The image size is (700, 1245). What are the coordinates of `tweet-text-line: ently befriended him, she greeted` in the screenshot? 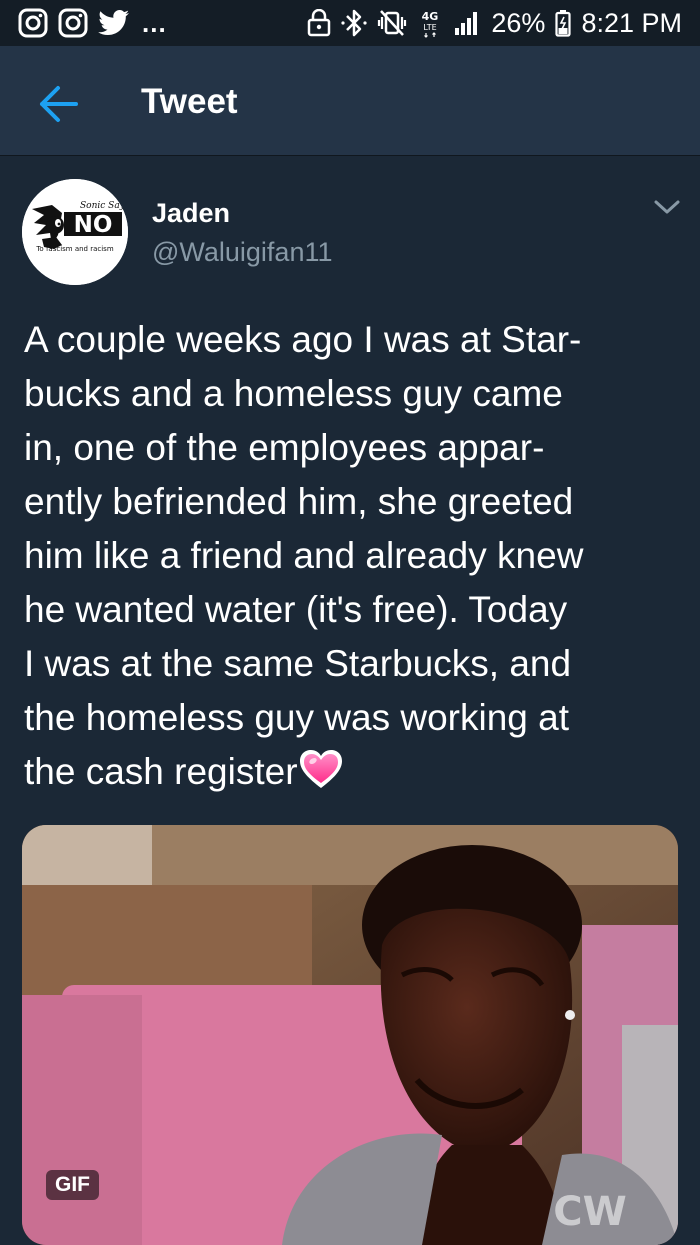 It's located at (299, 501).